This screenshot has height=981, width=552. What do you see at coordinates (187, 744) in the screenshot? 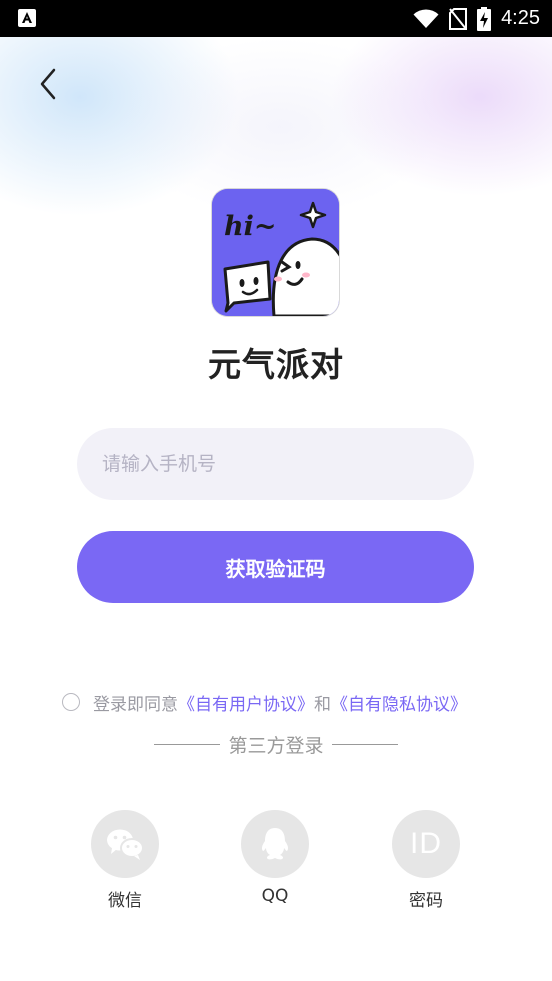
I see `divider-left` at bounding box center [187, 744].